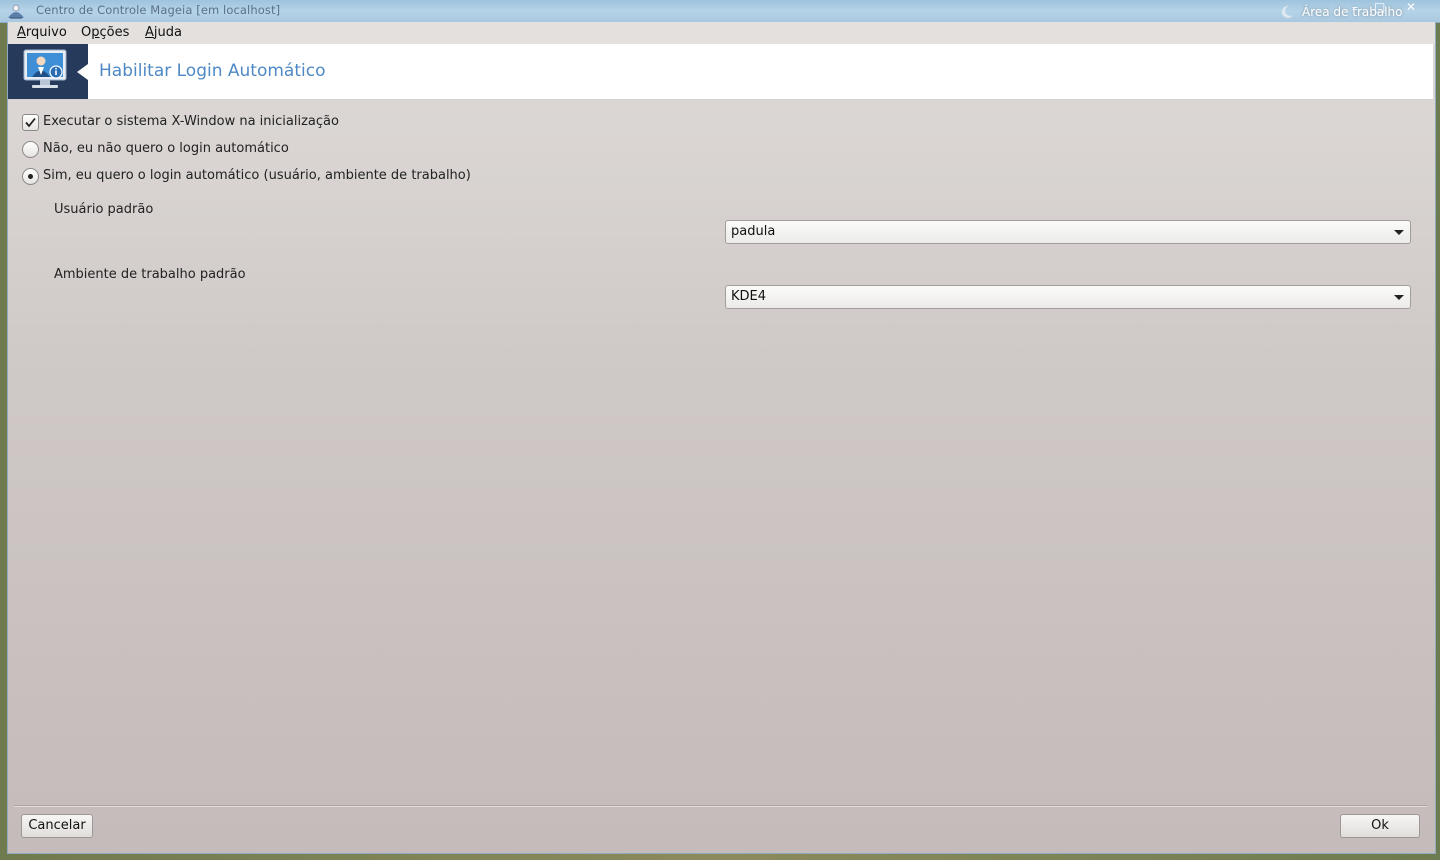  What do you see at coordinates (1380, 826) in the screenshot?
I see `ok-button: Ok` at bounding box center [1380, 826].